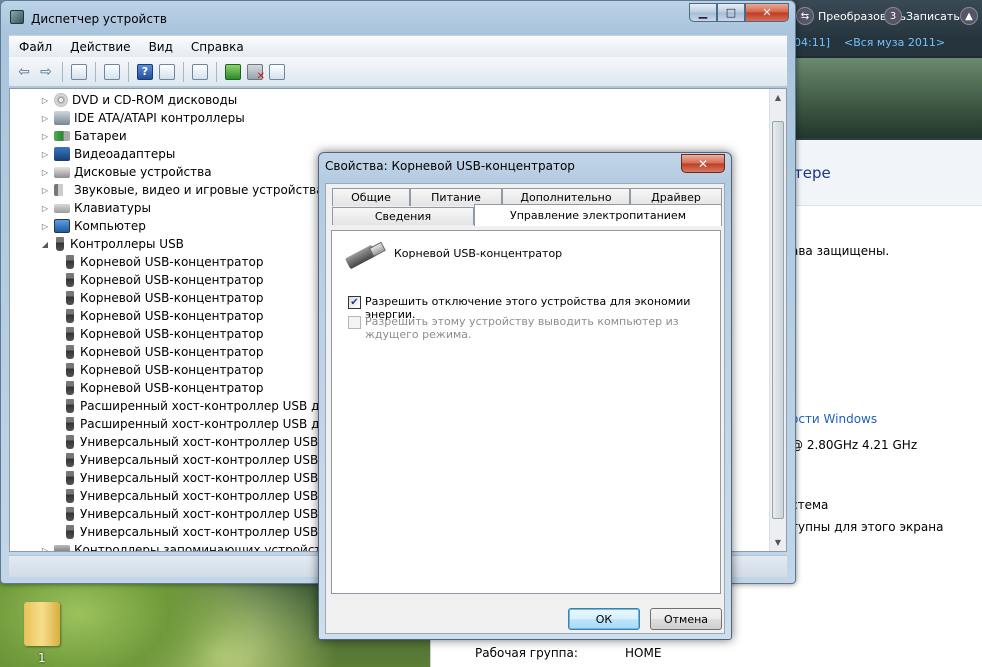 The width and height of the screenshot is (982, 667). Describe the element at coordinates (778, 97) in the screenshot. I see `scroll-up-icon: ▲` at that location.